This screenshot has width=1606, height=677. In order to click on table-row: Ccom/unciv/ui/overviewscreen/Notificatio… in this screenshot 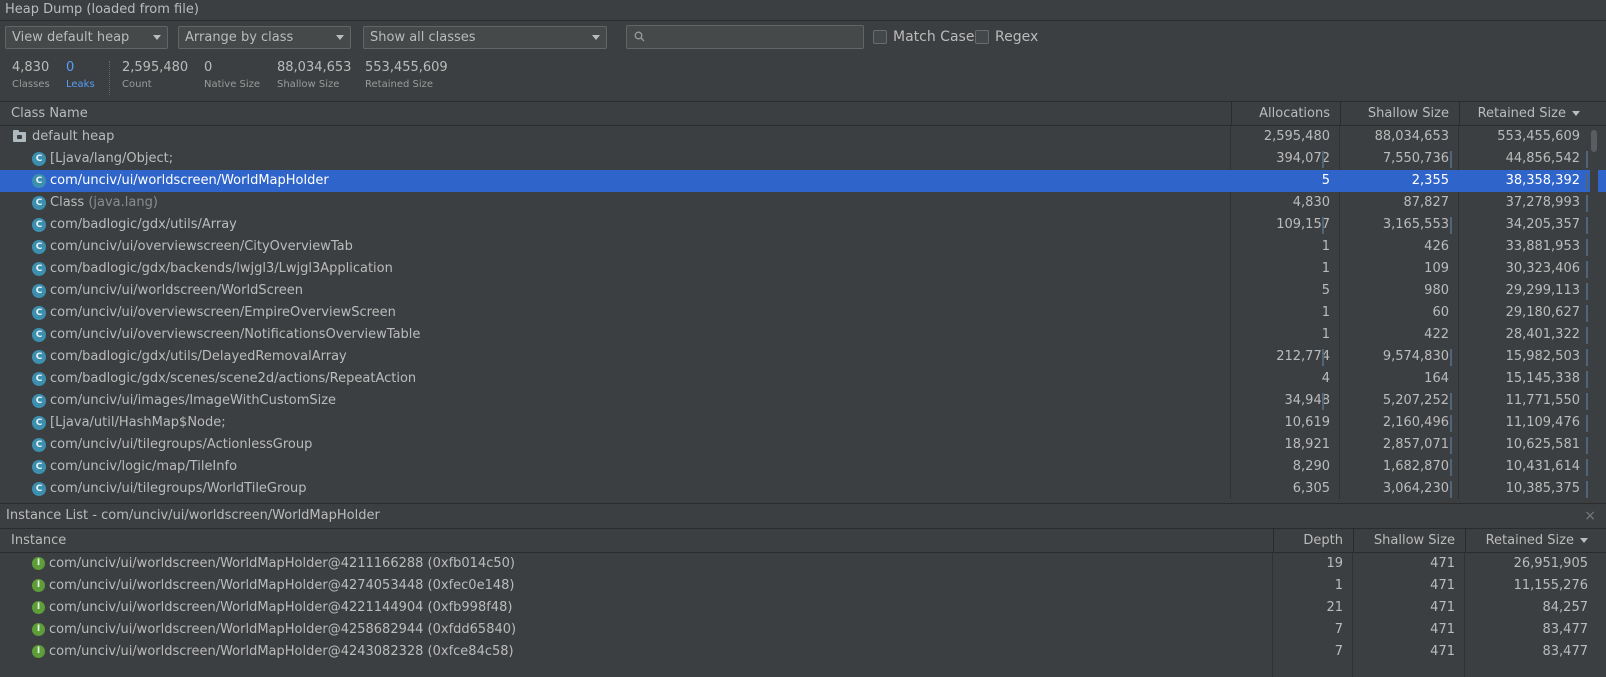, I will do `click(803, 335)`.